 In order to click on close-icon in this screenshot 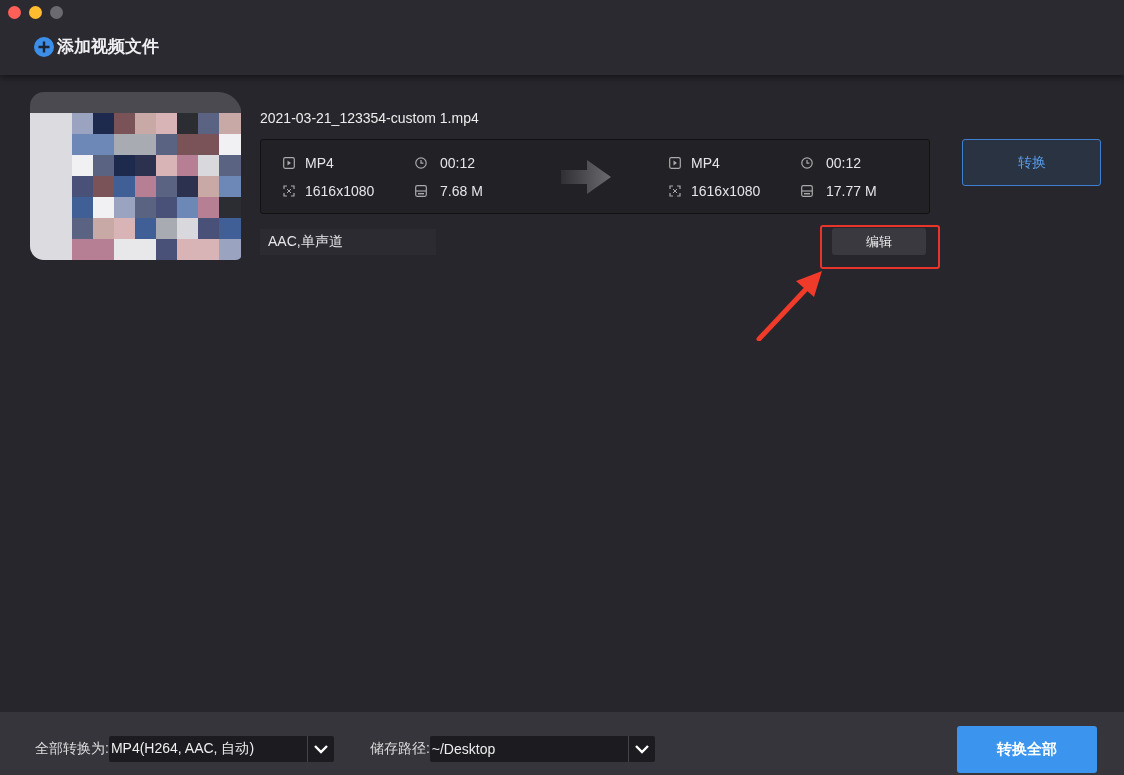, I will do `click(14, 12)`.